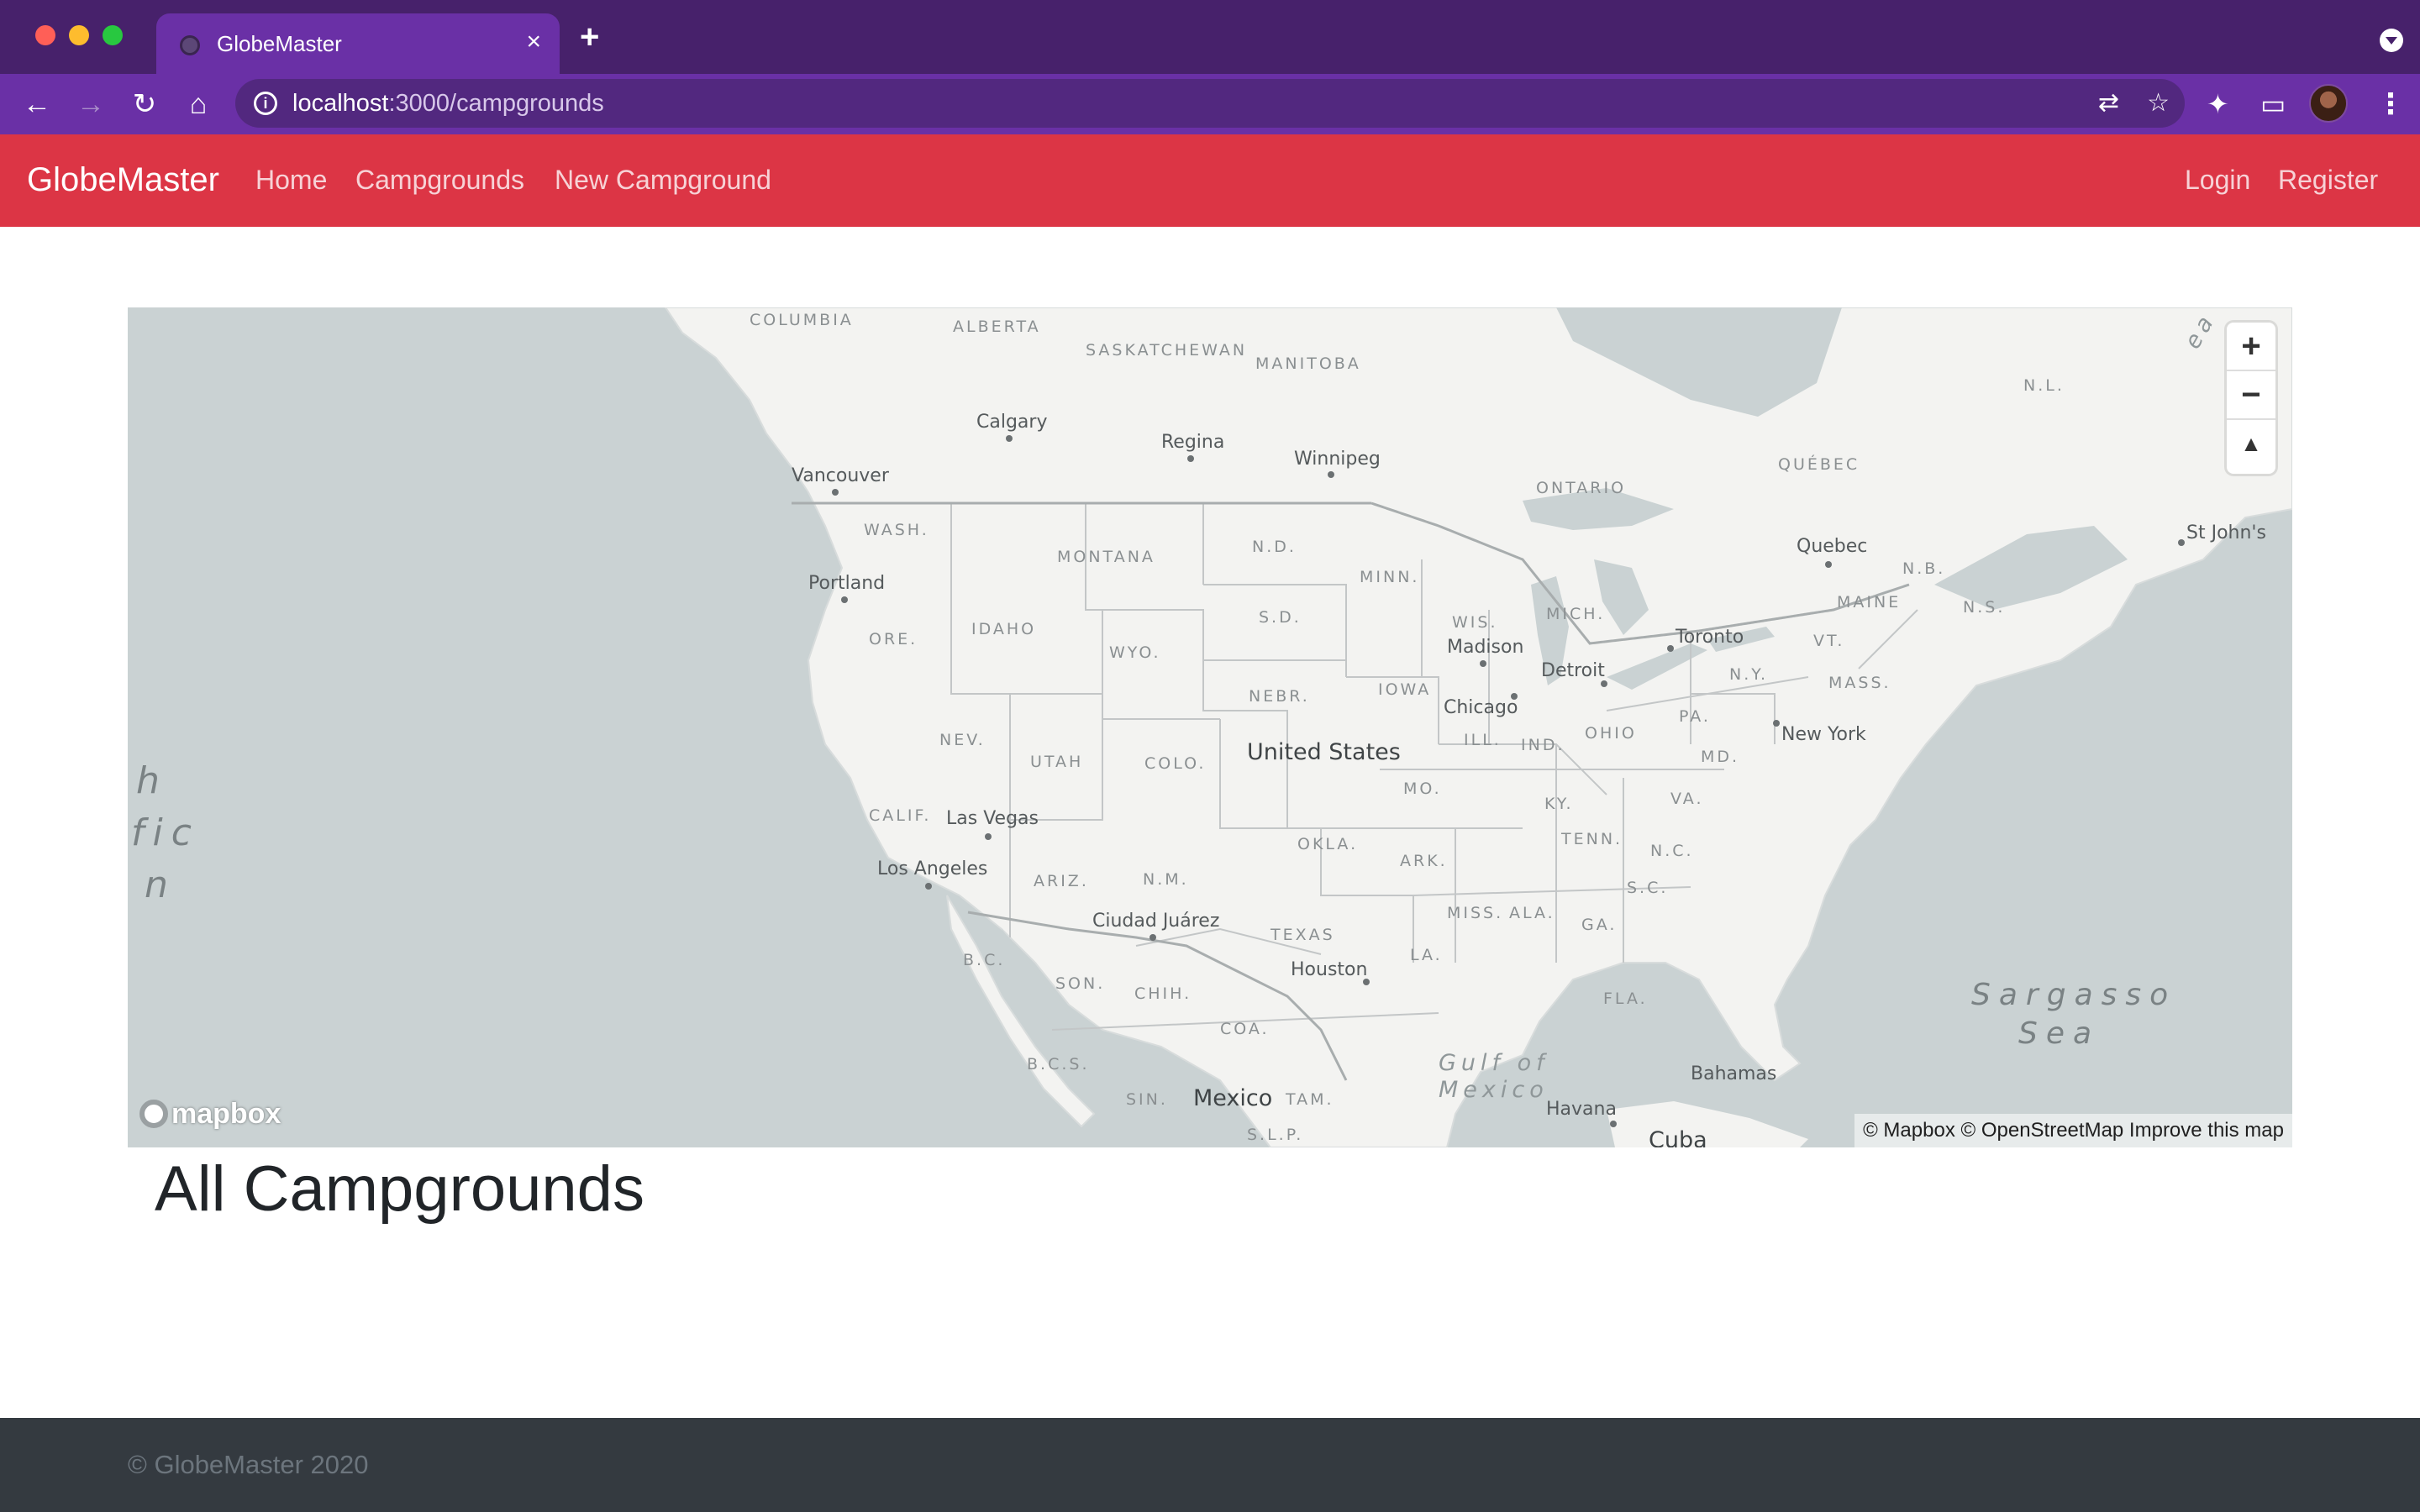 Image resolution: width=2420 pixels, height=1512 pixels. I want to click on map-water-label: Sea, so click(2059, 1033).